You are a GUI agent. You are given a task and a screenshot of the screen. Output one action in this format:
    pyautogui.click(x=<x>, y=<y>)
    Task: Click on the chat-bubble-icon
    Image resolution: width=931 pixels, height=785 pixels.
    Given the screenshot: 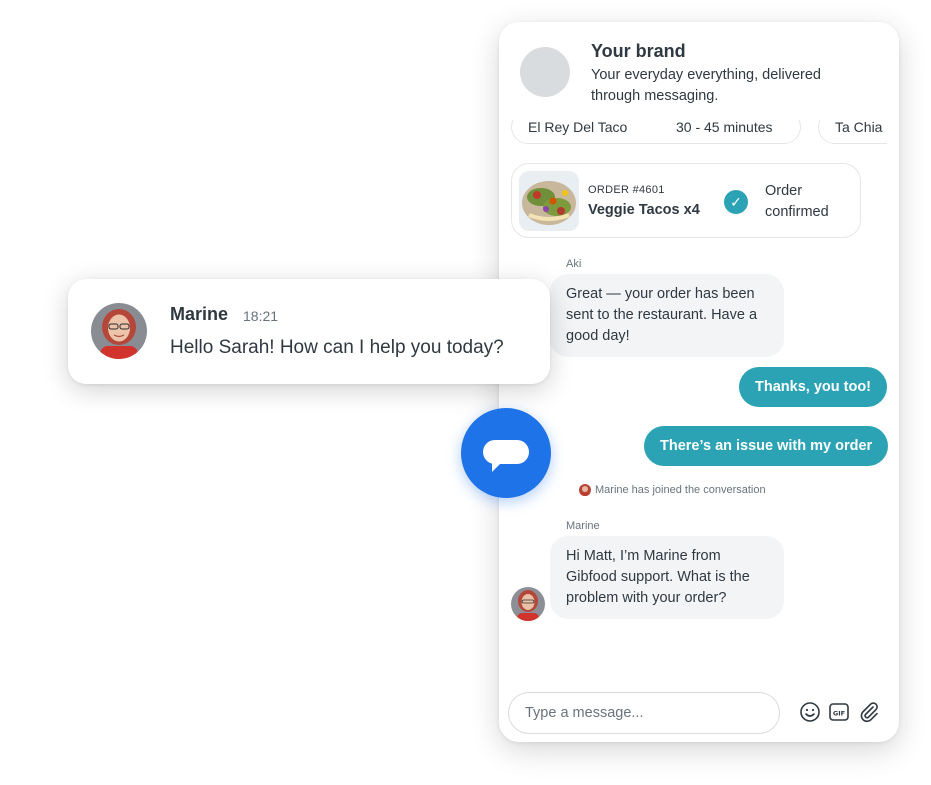 What is the action you would take?
    pyautogui.click(x=506, y=456)
    